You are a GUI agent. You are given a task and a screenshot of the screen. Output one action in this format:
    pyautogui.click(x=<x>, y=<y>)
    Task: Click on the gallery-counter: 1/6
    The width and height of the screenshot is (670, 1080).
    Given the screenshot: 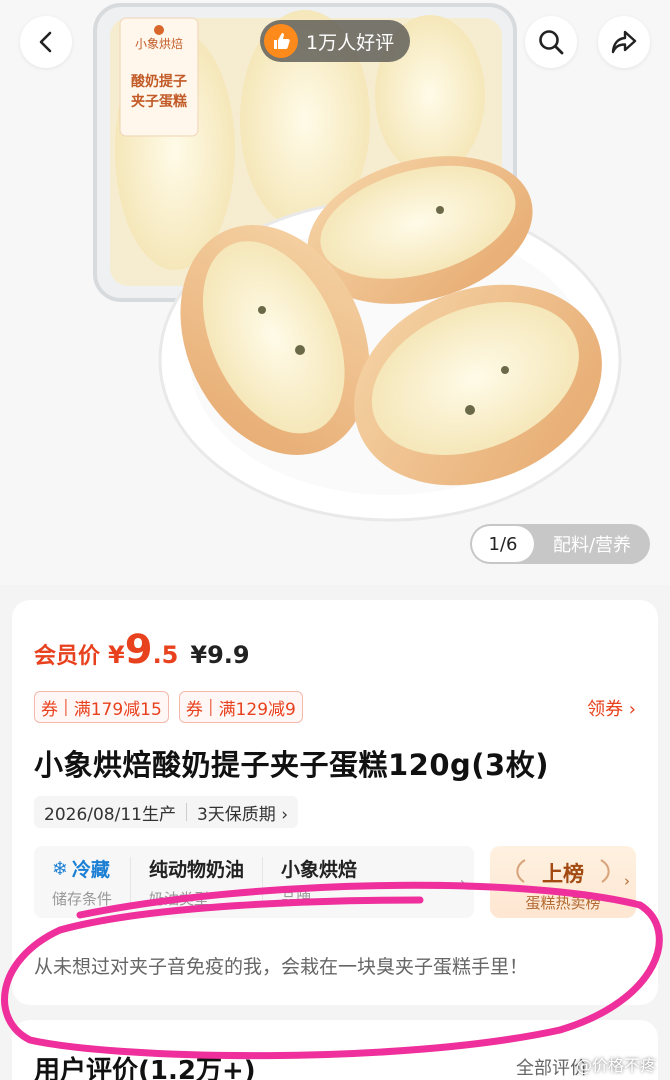 What is the action you would take?
    pyautogui.click(x=503, y=544)
    